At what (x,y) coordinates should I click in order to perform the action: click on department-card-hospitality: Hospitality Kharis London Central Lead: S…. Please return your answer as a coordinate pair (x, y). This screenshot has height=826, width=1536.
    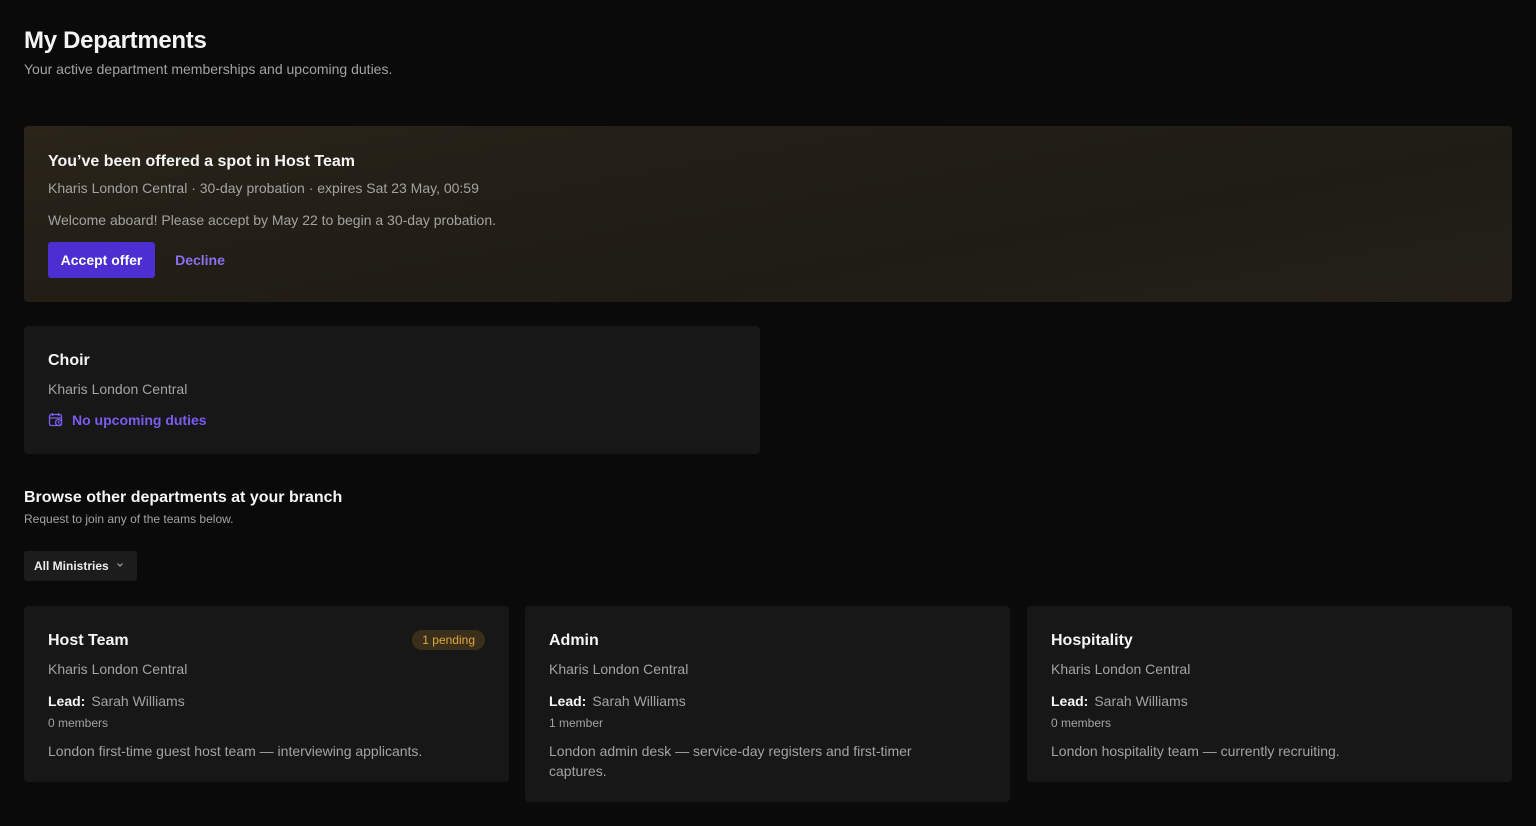
    Looking at the image, I should click on (1269, 694).